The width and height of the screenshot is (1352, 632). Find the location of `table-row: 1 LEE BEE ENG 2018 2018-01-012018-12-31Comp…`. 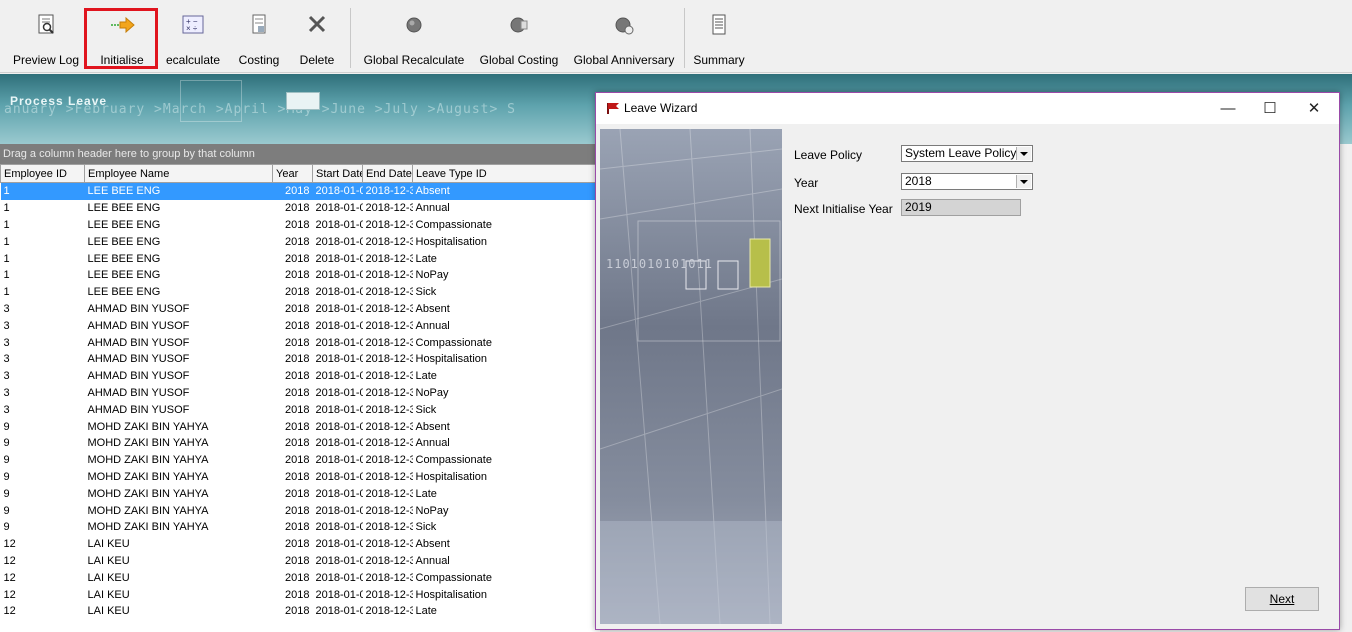

table-row: 1 LEE BEE ENG 2018 2018-01-012018-12-31Comp… is located at coordinates (301, 225).